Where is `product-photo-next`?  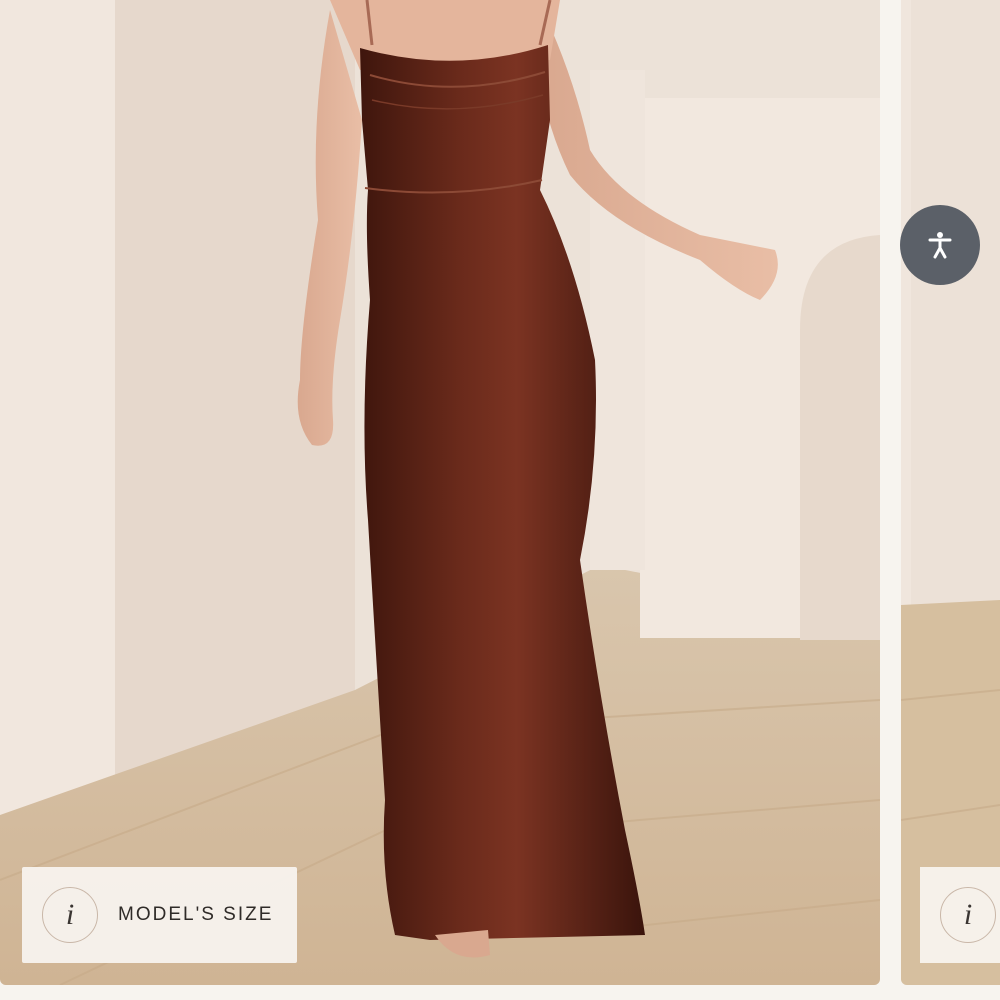 product-photo-next is located at coordinates (950, 492).